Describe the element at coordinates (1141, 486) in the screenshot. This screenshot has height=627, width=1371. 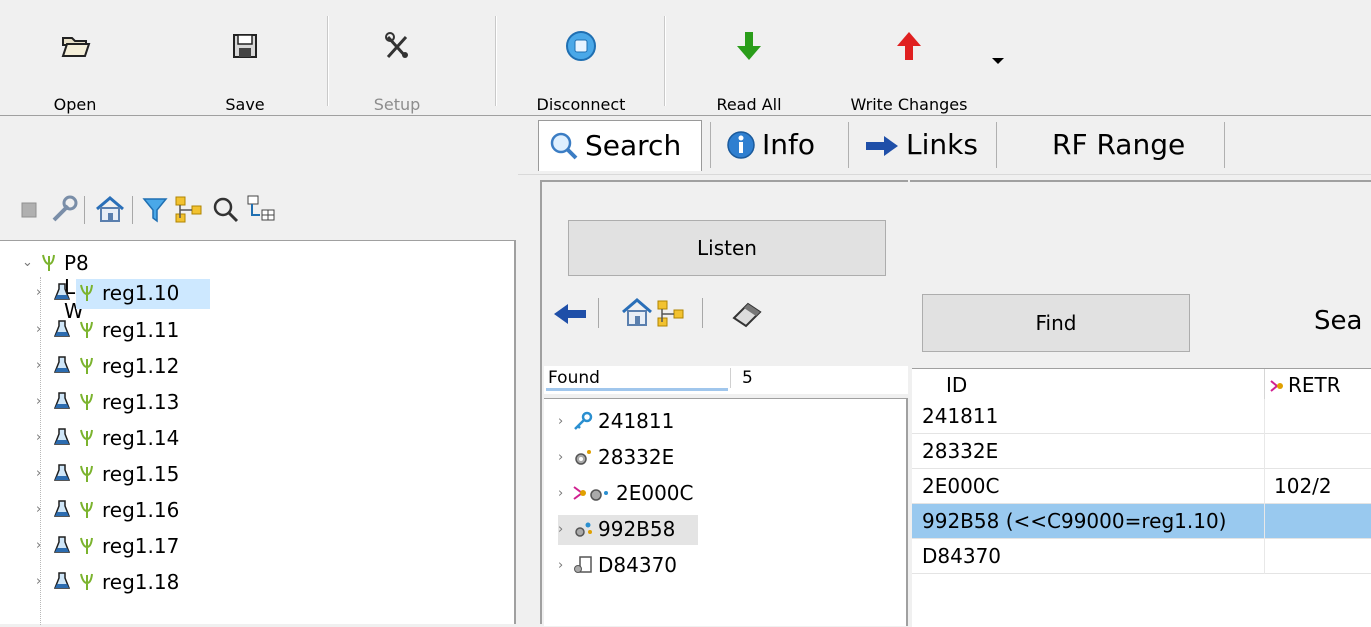
I see `table-row: 2E000C 102/2` at that location.